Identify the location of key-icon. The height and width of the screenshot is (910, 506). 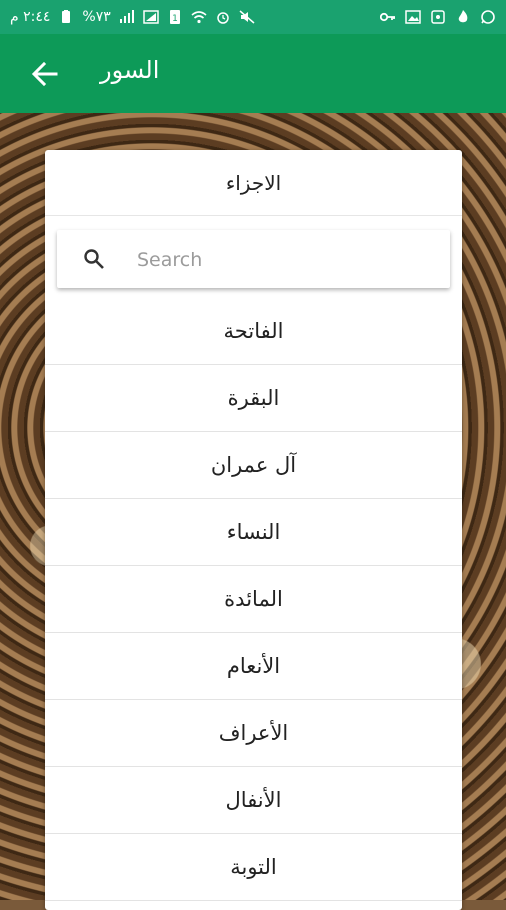
(388, 17).